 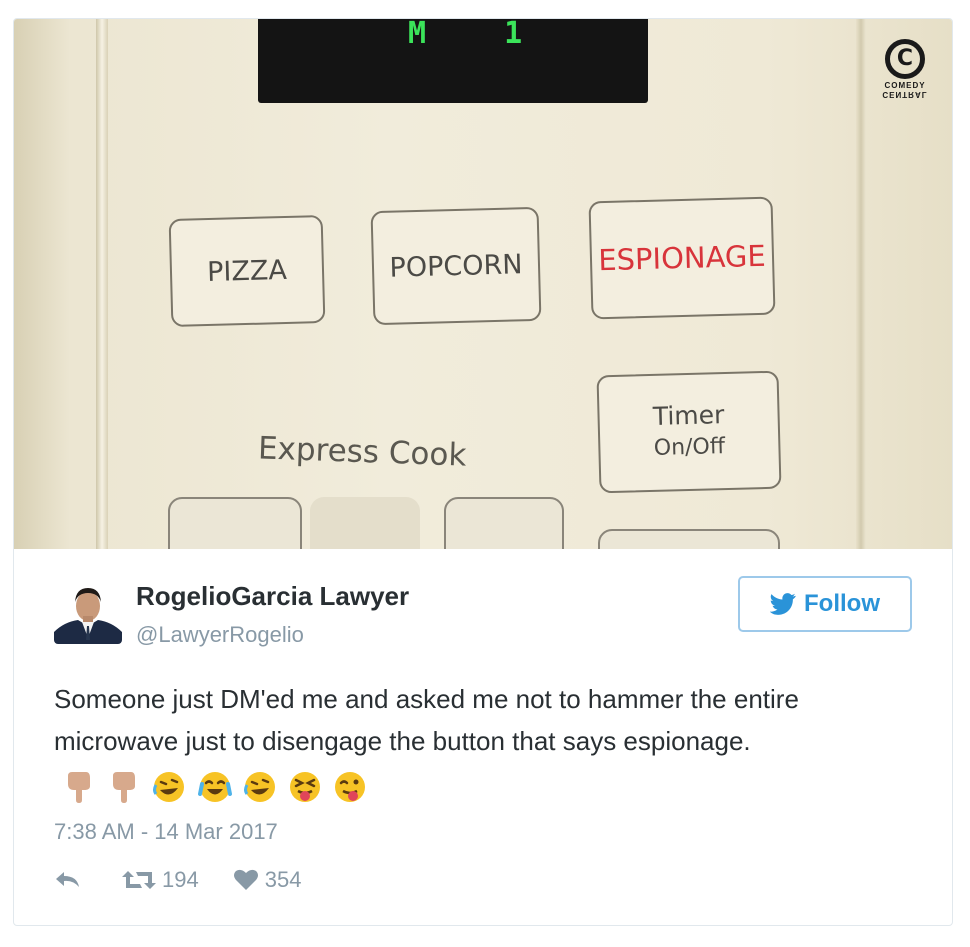 What do you see at coordinates (245, 879) in the screenshot?
I see `heart-icon` at bounding box center [245, 879].